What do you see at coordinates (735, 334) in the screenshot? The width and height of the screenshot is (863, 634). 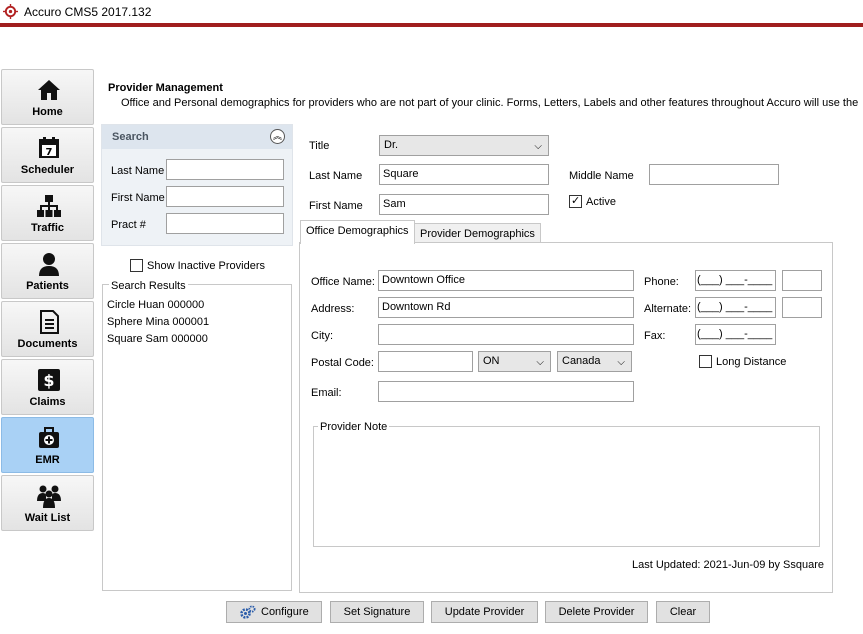 I see `fax-input: (___) ___-____` at bounding box center [735, 334].